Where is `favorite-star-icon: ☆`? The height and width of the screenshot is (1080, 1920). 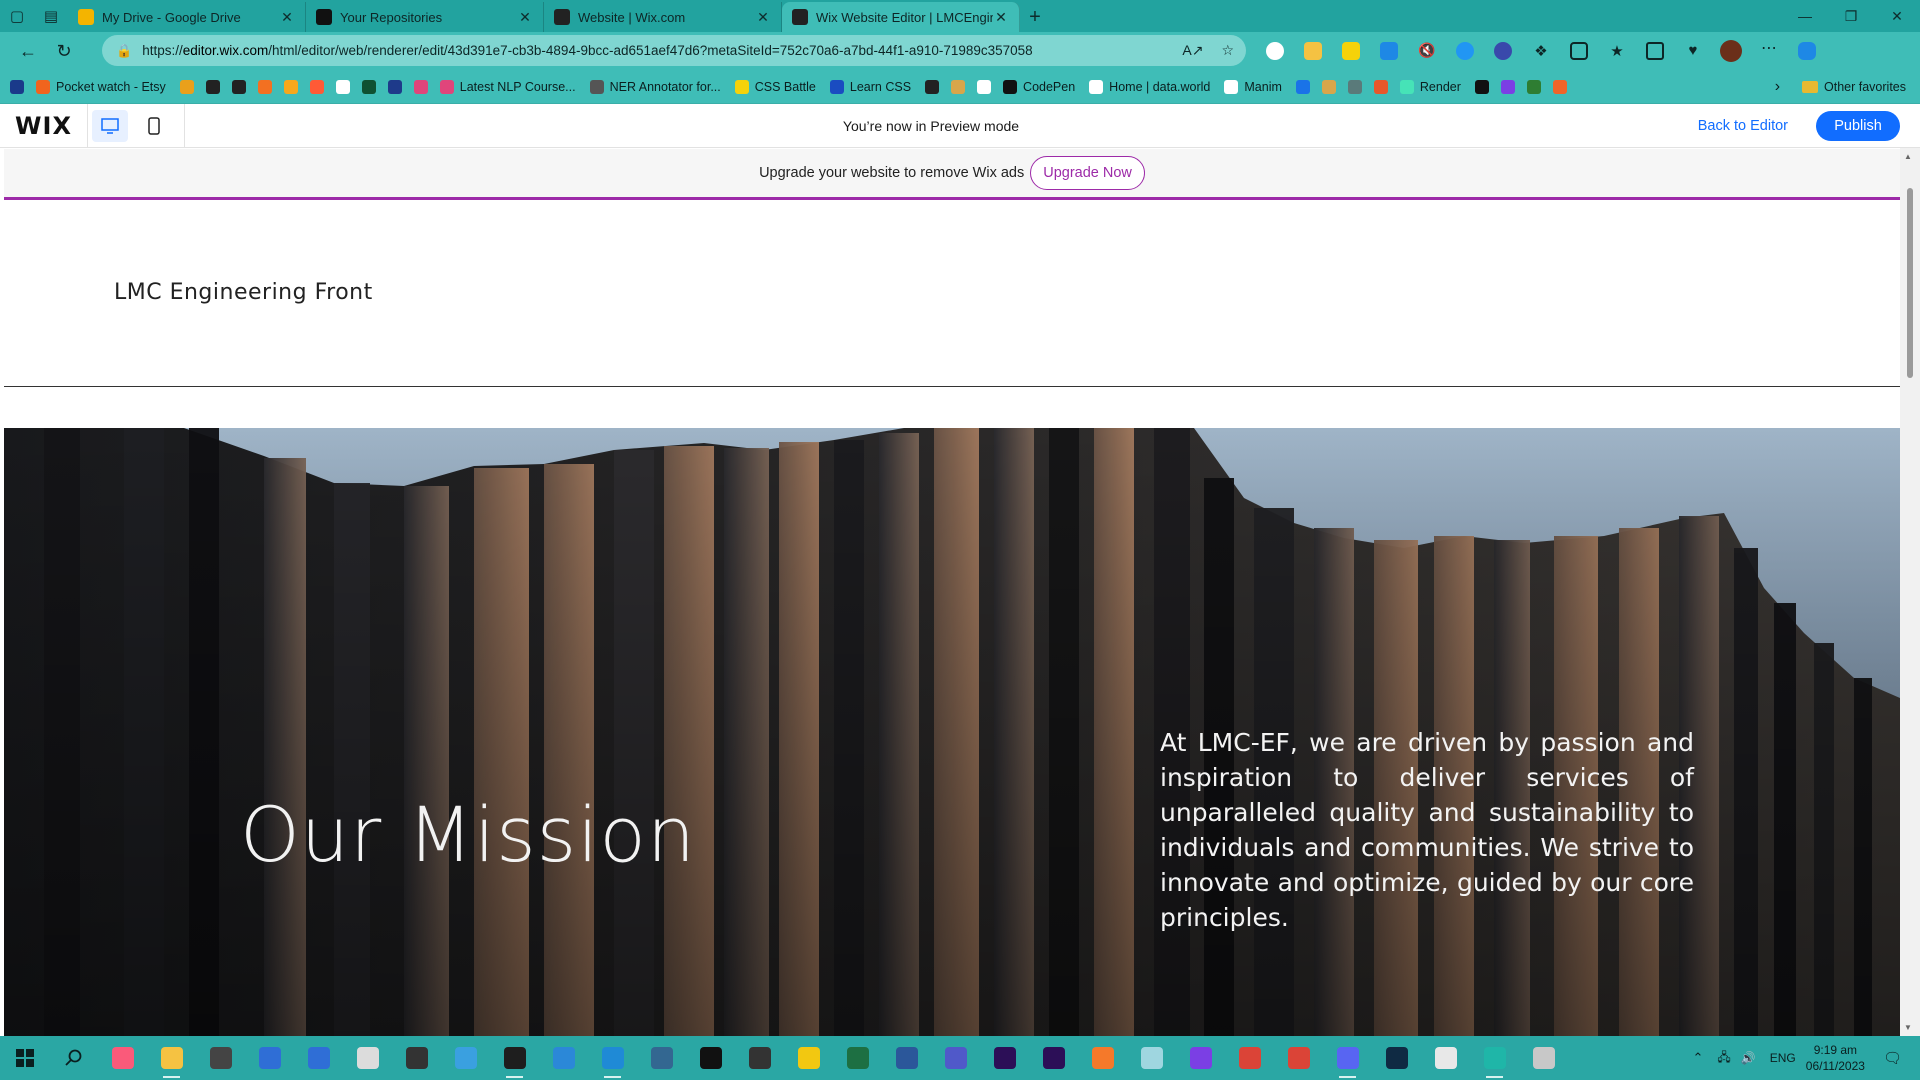 favorite-star-icon: ☆ is located at coordinates (1227, 50).